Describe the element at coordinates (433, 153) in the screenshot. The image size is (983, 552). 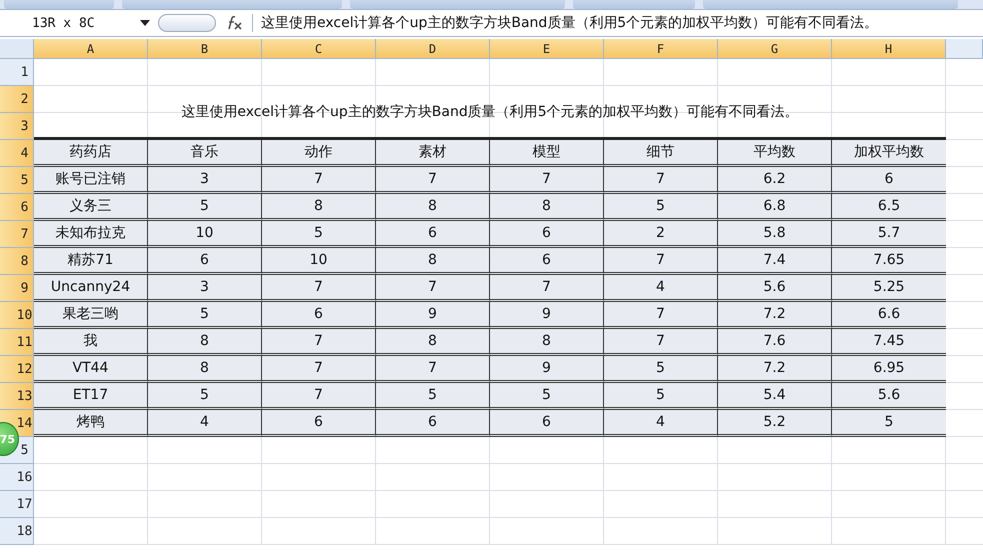
I see `table-header-cell: 素材` at that location.